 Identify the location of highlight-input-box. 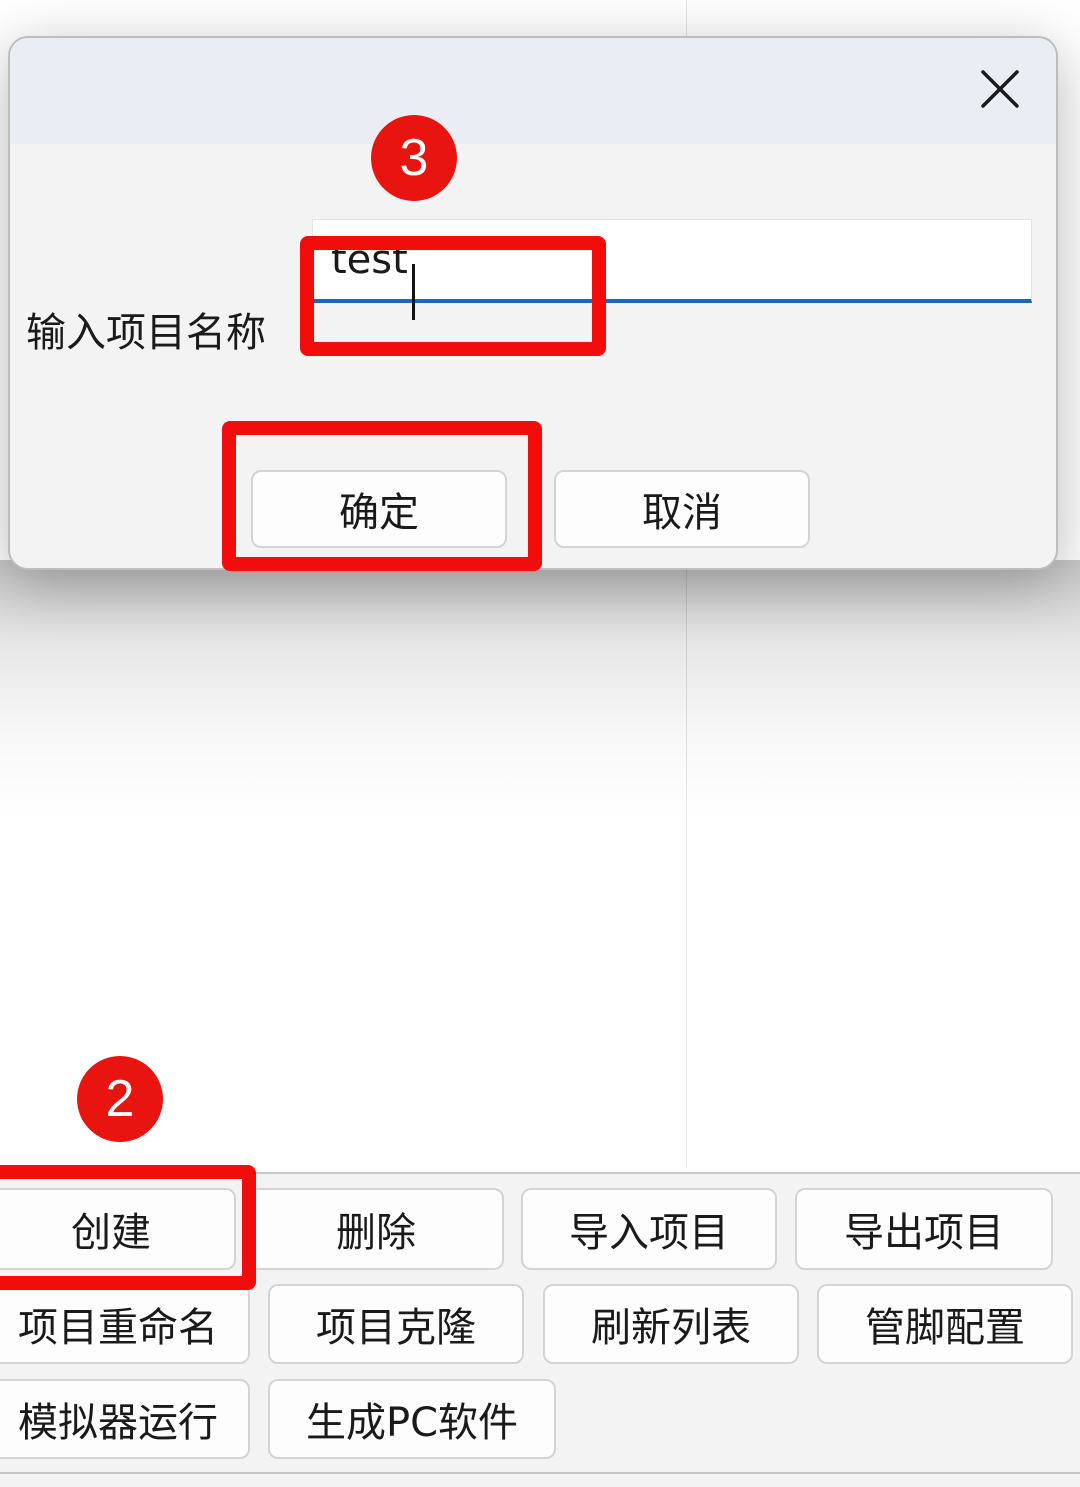
(453, 296).